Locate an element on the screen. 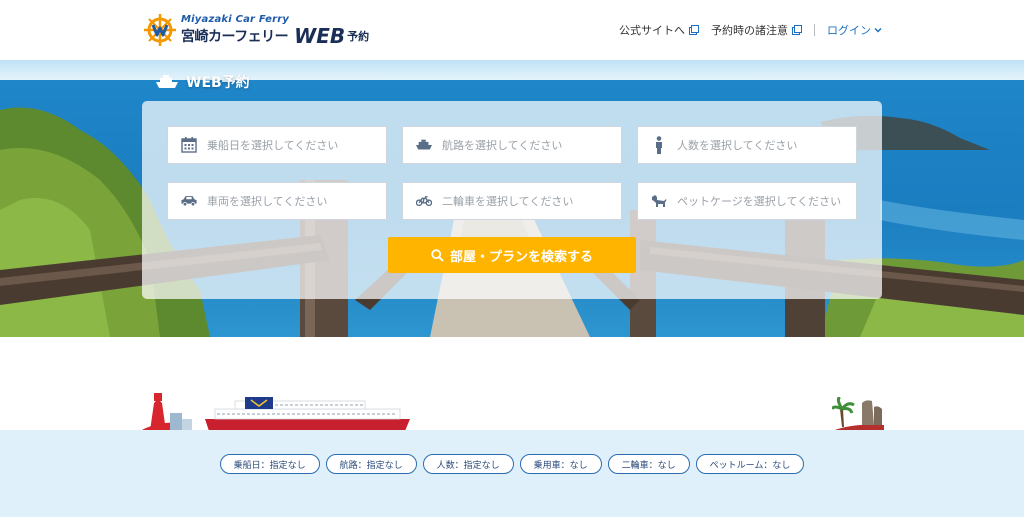 This screenshot has height=517, width=1024. logo-compass-icon is located at coordinates (160, 30).